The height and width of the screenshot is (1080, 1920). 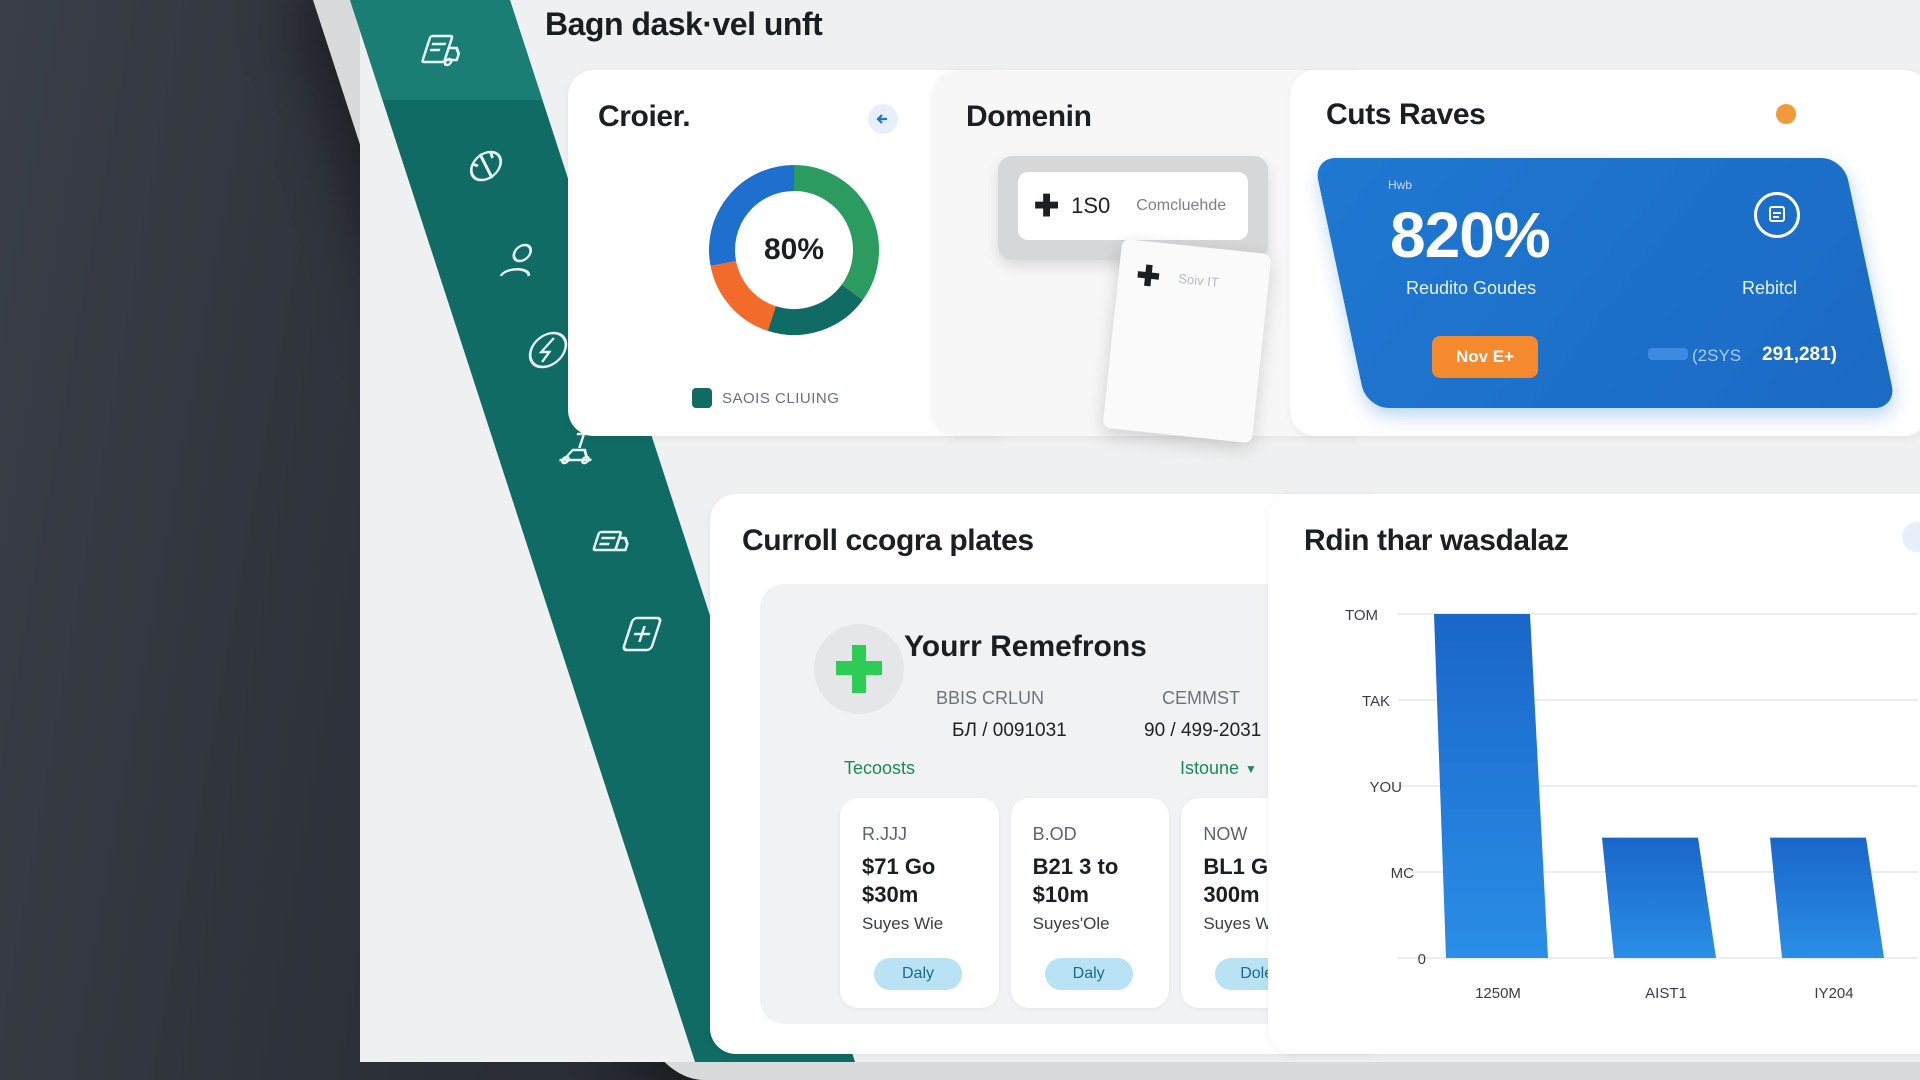 I want to click on tile-code: NOW, so click(x=1225, y=834).